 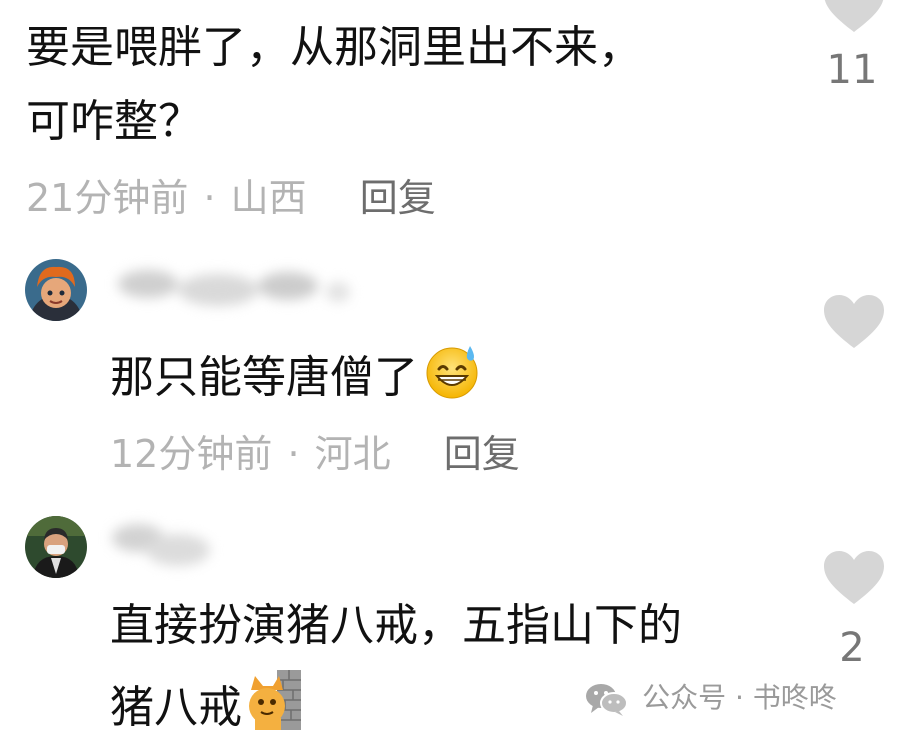 I want to click on comment-meta: 21分钟前 · 山西 回复, so click(x=231, y=198).